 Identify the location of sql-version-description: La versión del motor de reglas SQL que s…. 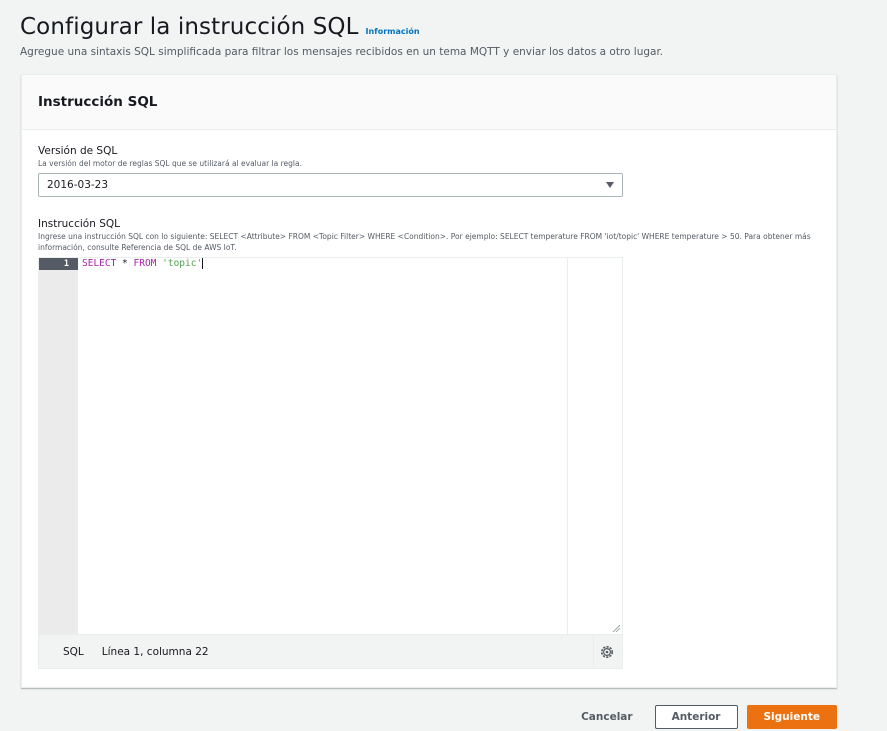
(170, 163).